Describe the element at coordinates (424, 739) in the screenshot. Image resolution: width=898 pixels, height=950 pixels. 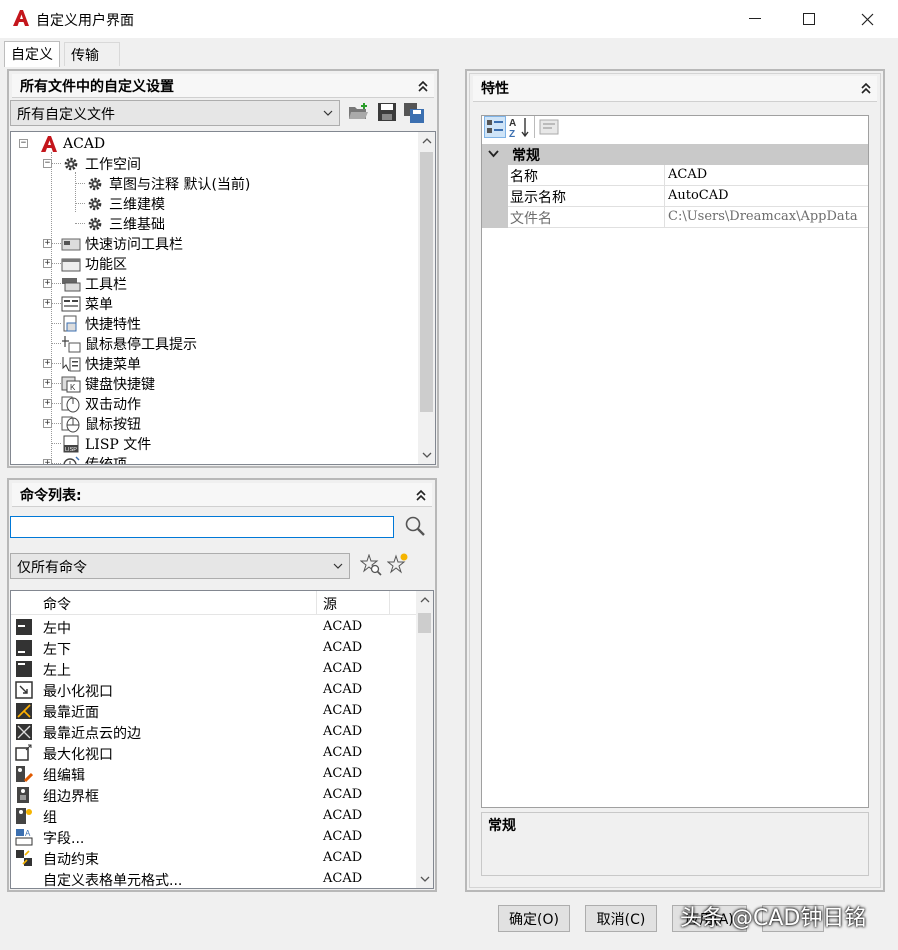
I see `command-list-scrollbar` at that location.